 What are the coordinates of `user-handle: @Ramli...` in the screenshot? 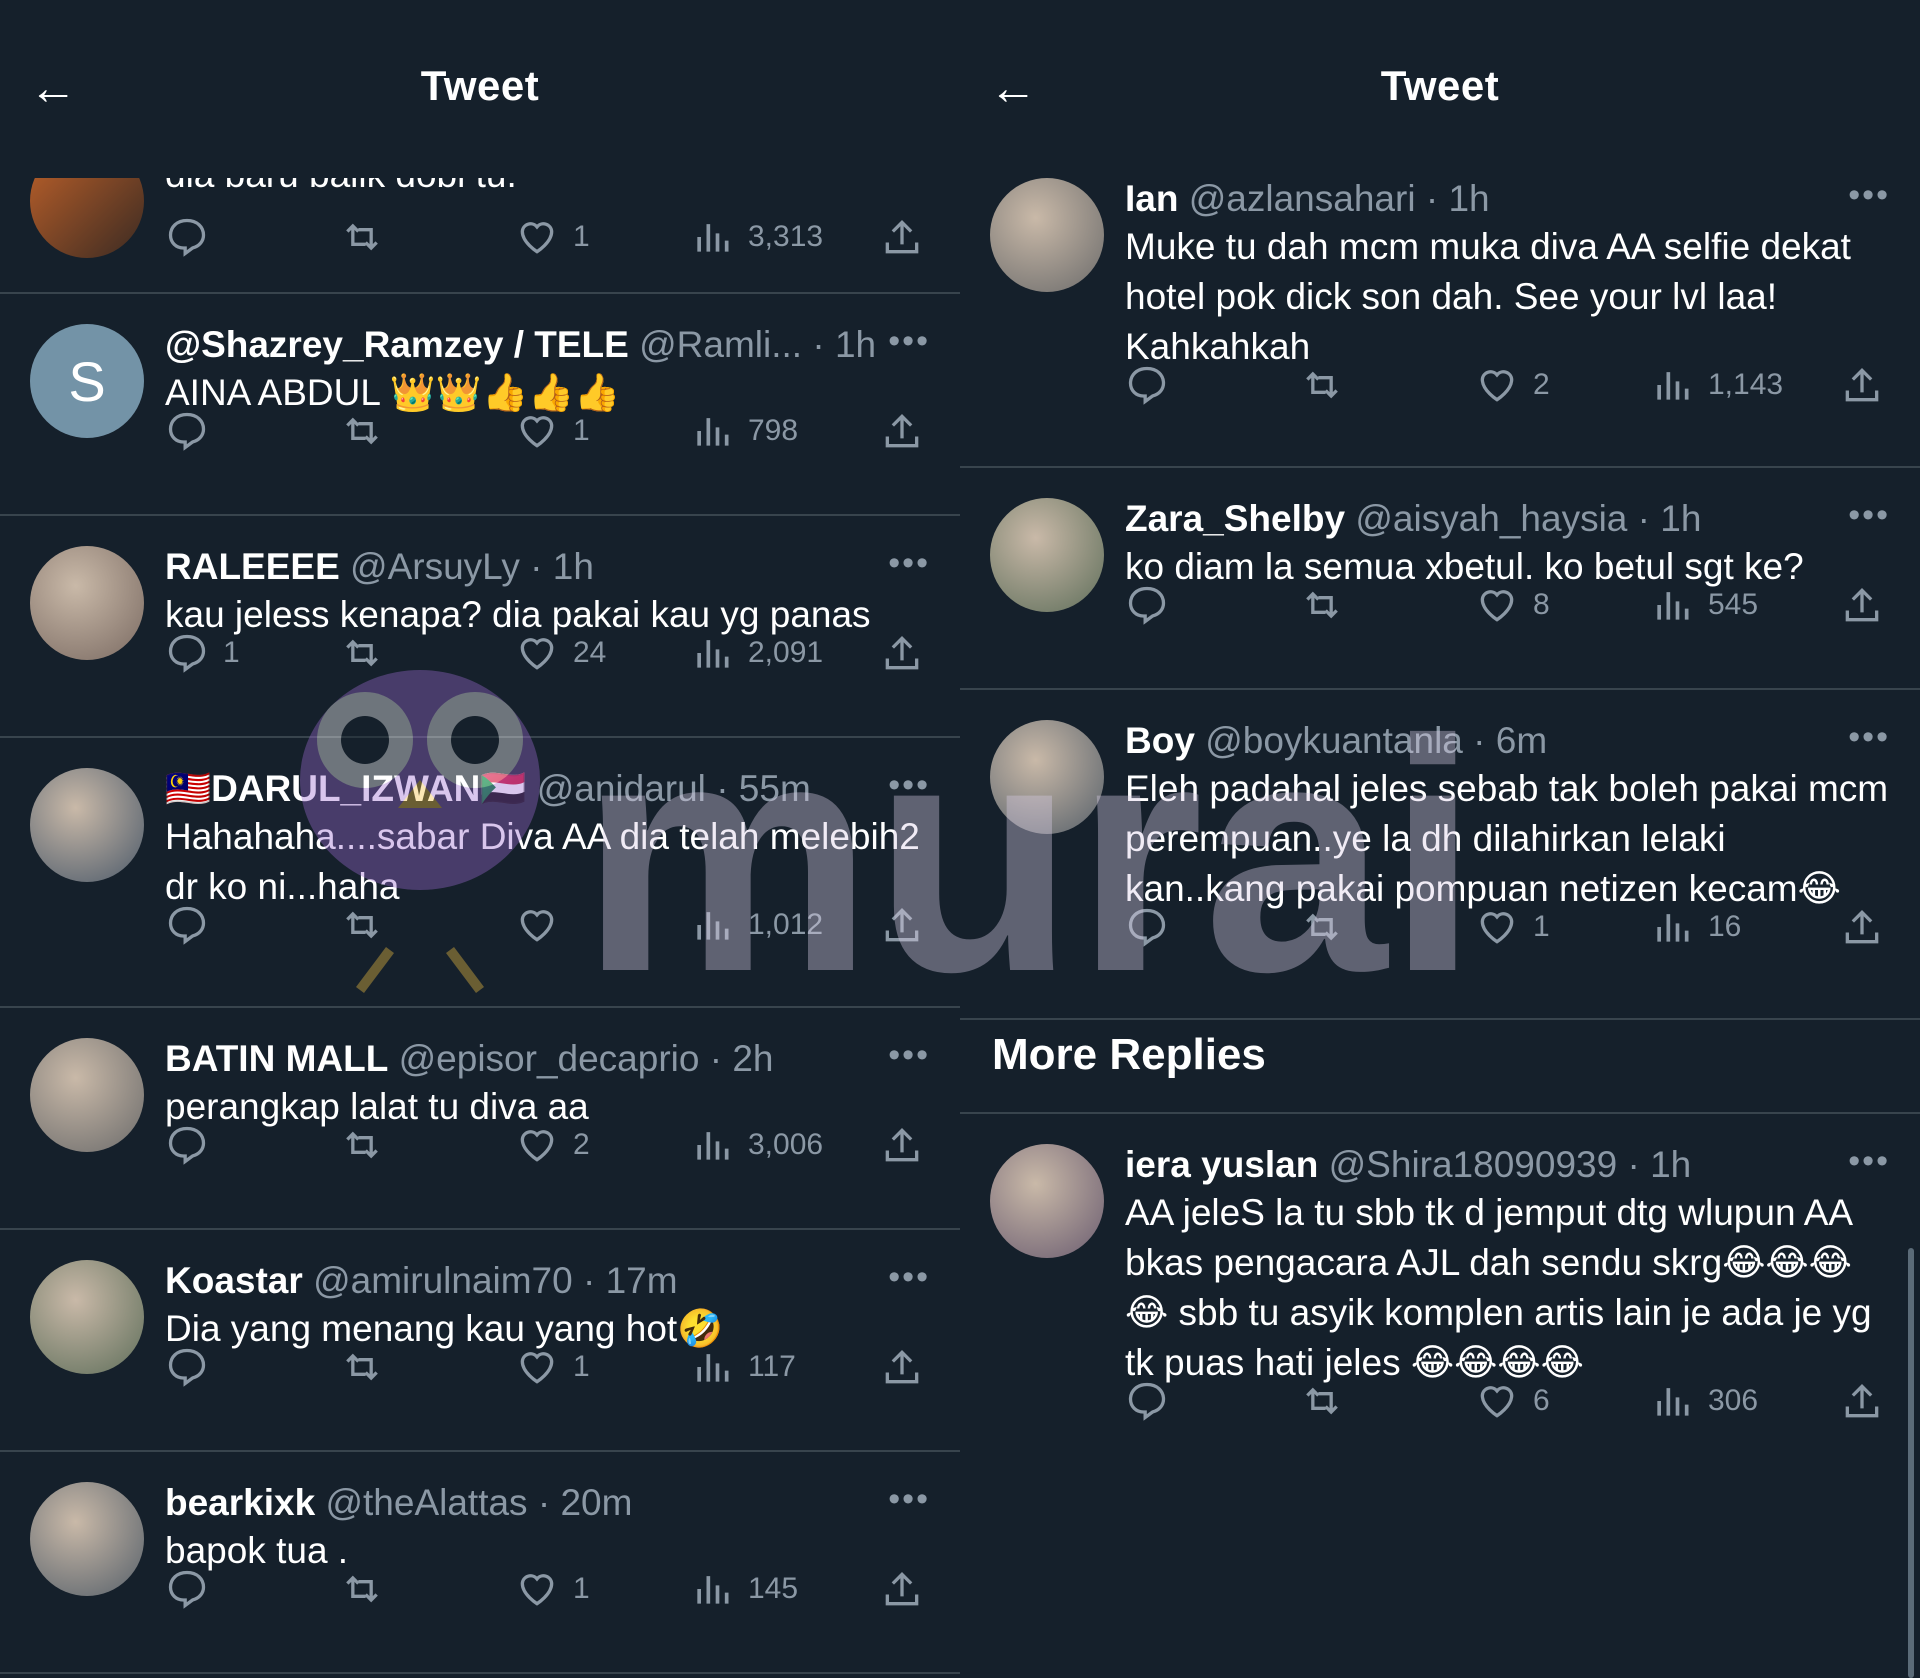 It's located at (720, 344).